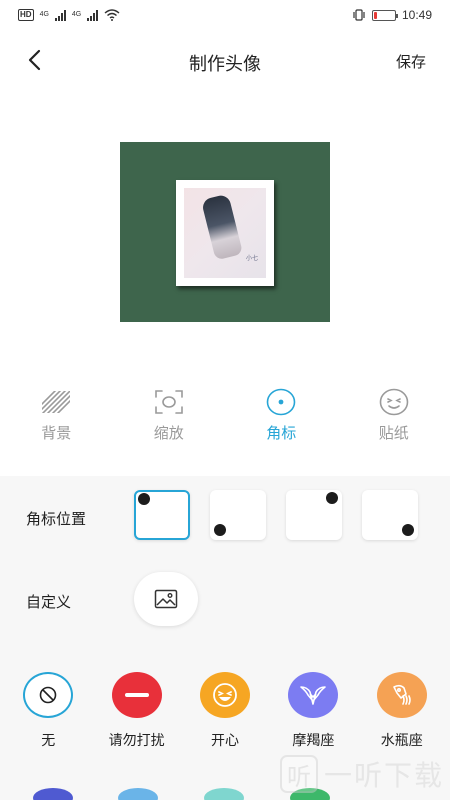  I want to click on hd-icon: HD, so click(26, 15).